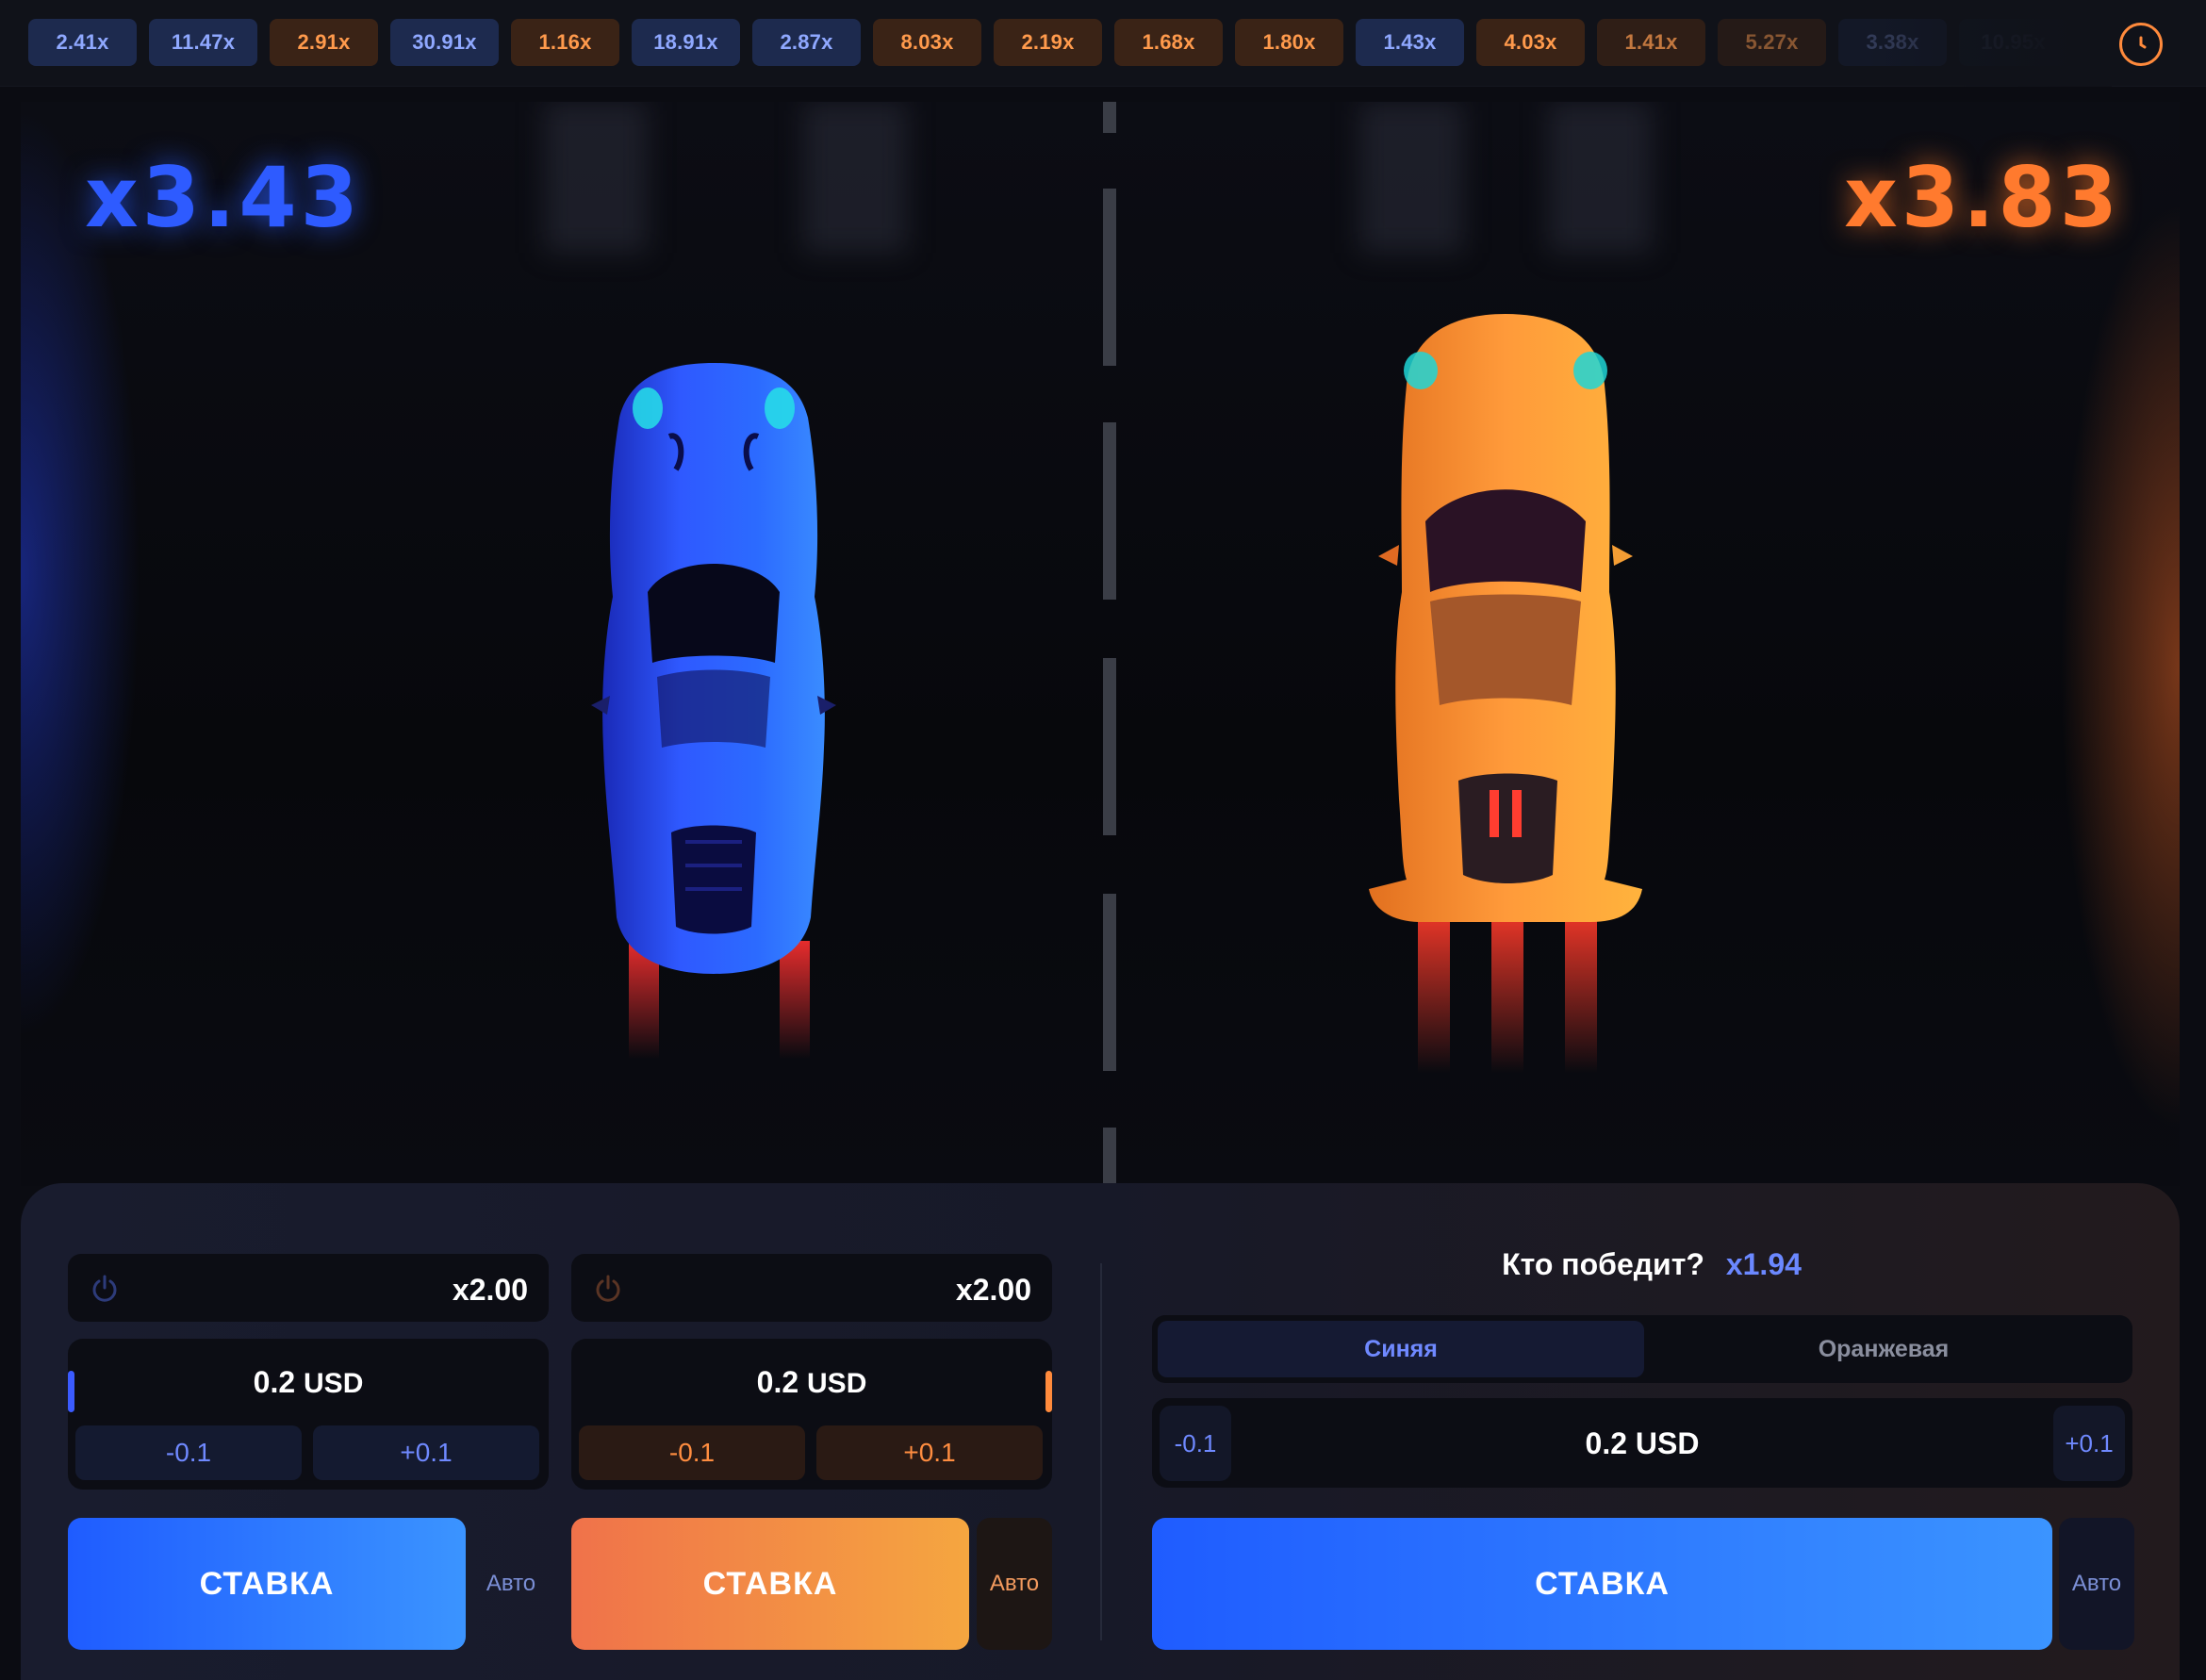  What do you see at coordinates (1410, 43) in the screenshot?
I see `history-chip: 1.43x` at bounding box center [1410, 43].